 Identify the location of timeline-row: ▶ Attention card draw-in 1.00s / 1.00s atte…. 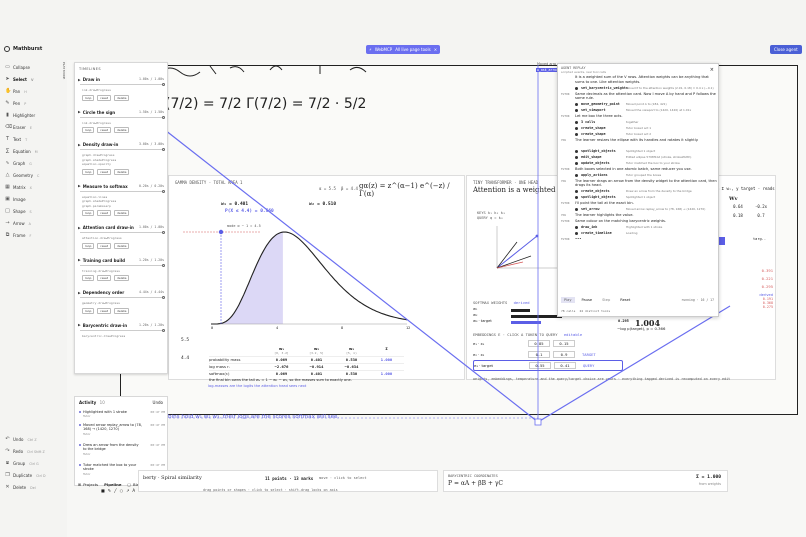
(122, 237).